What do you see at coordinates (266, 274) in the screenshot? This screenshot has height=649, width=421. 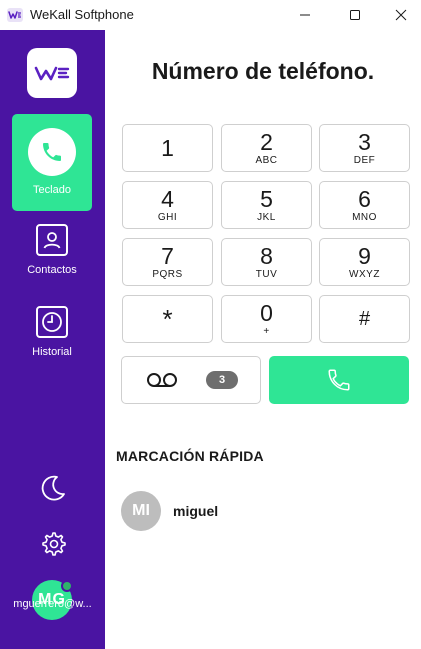 I see `key-letters: TUV` at bounding box center [266, 274].